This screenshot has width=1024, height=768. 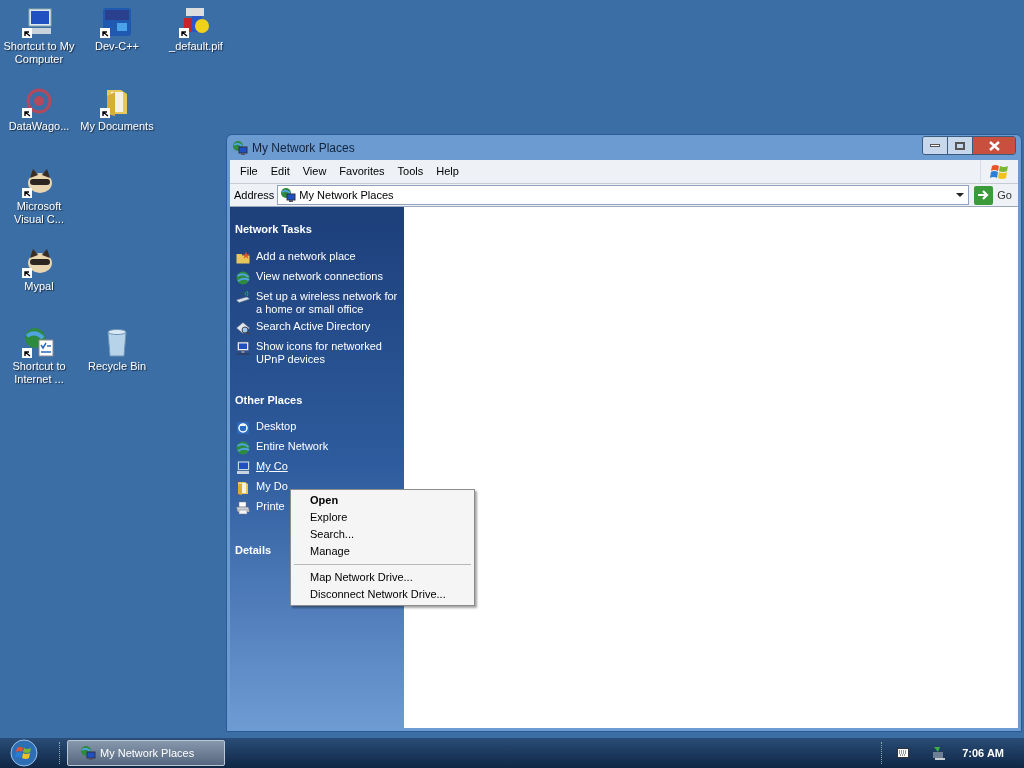 What do you see at coordinates (146, 753) in the screenshot?
I see `taskbar-button: My Network Places` at bounding box center [146, 753].